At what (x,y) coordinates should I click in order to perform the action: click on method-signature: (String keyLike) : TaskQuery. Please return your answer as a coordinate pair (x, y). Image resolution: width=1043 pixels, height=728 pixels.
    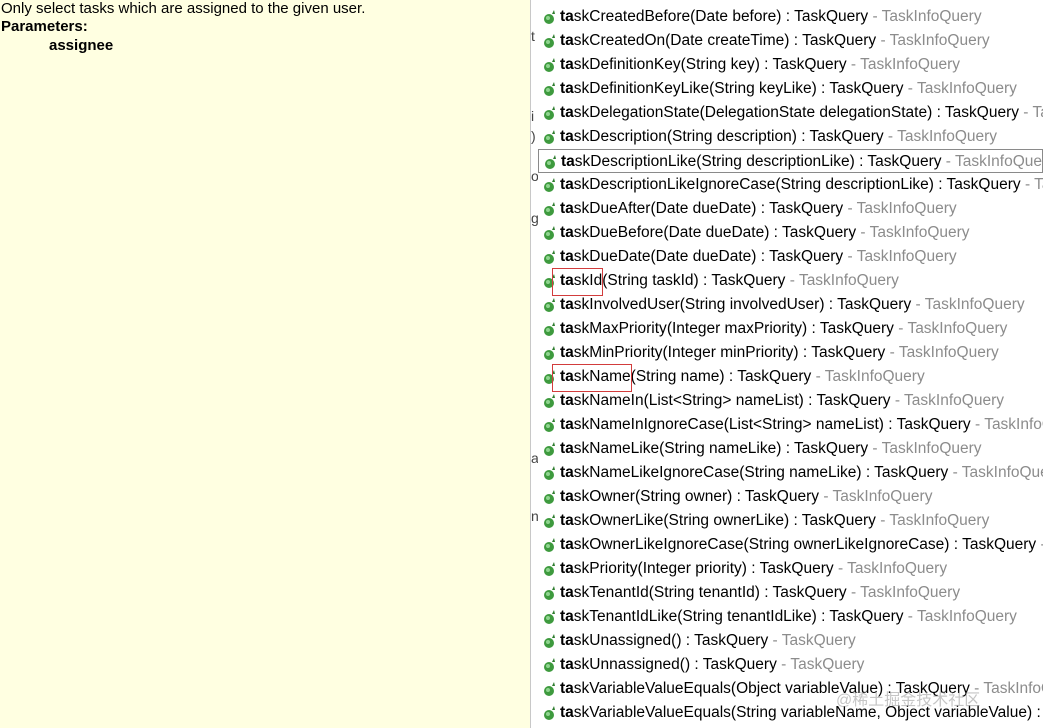
    Looking at the image, I should click on (806, 88).